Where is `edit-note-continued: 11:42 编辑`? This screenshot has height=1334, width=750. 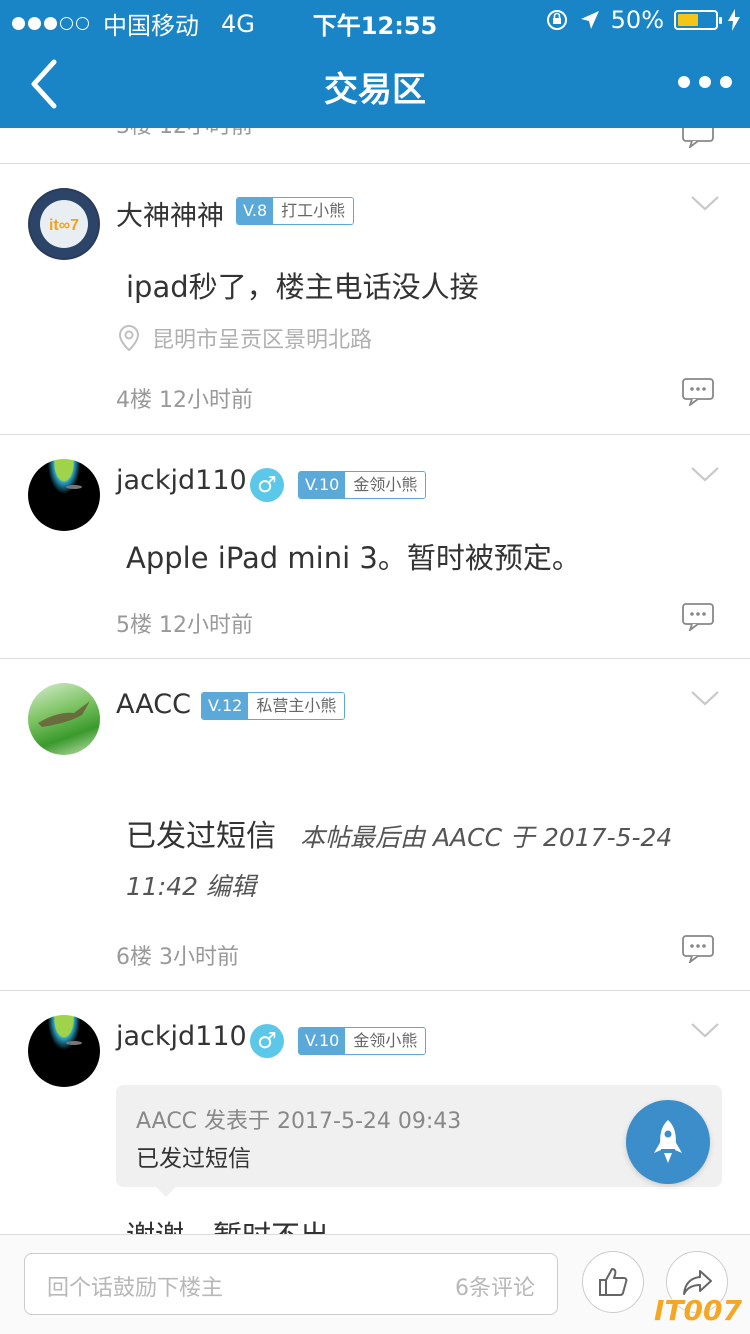
edit-note-continued: 11:42 编辑 is located at coordinates (191, 886).